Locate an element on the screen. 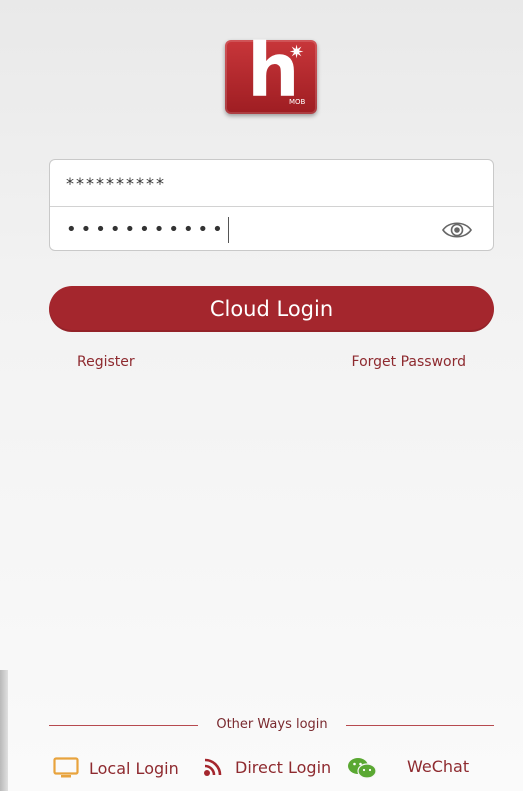  edge-shadow is located at coordinates (4, 730).